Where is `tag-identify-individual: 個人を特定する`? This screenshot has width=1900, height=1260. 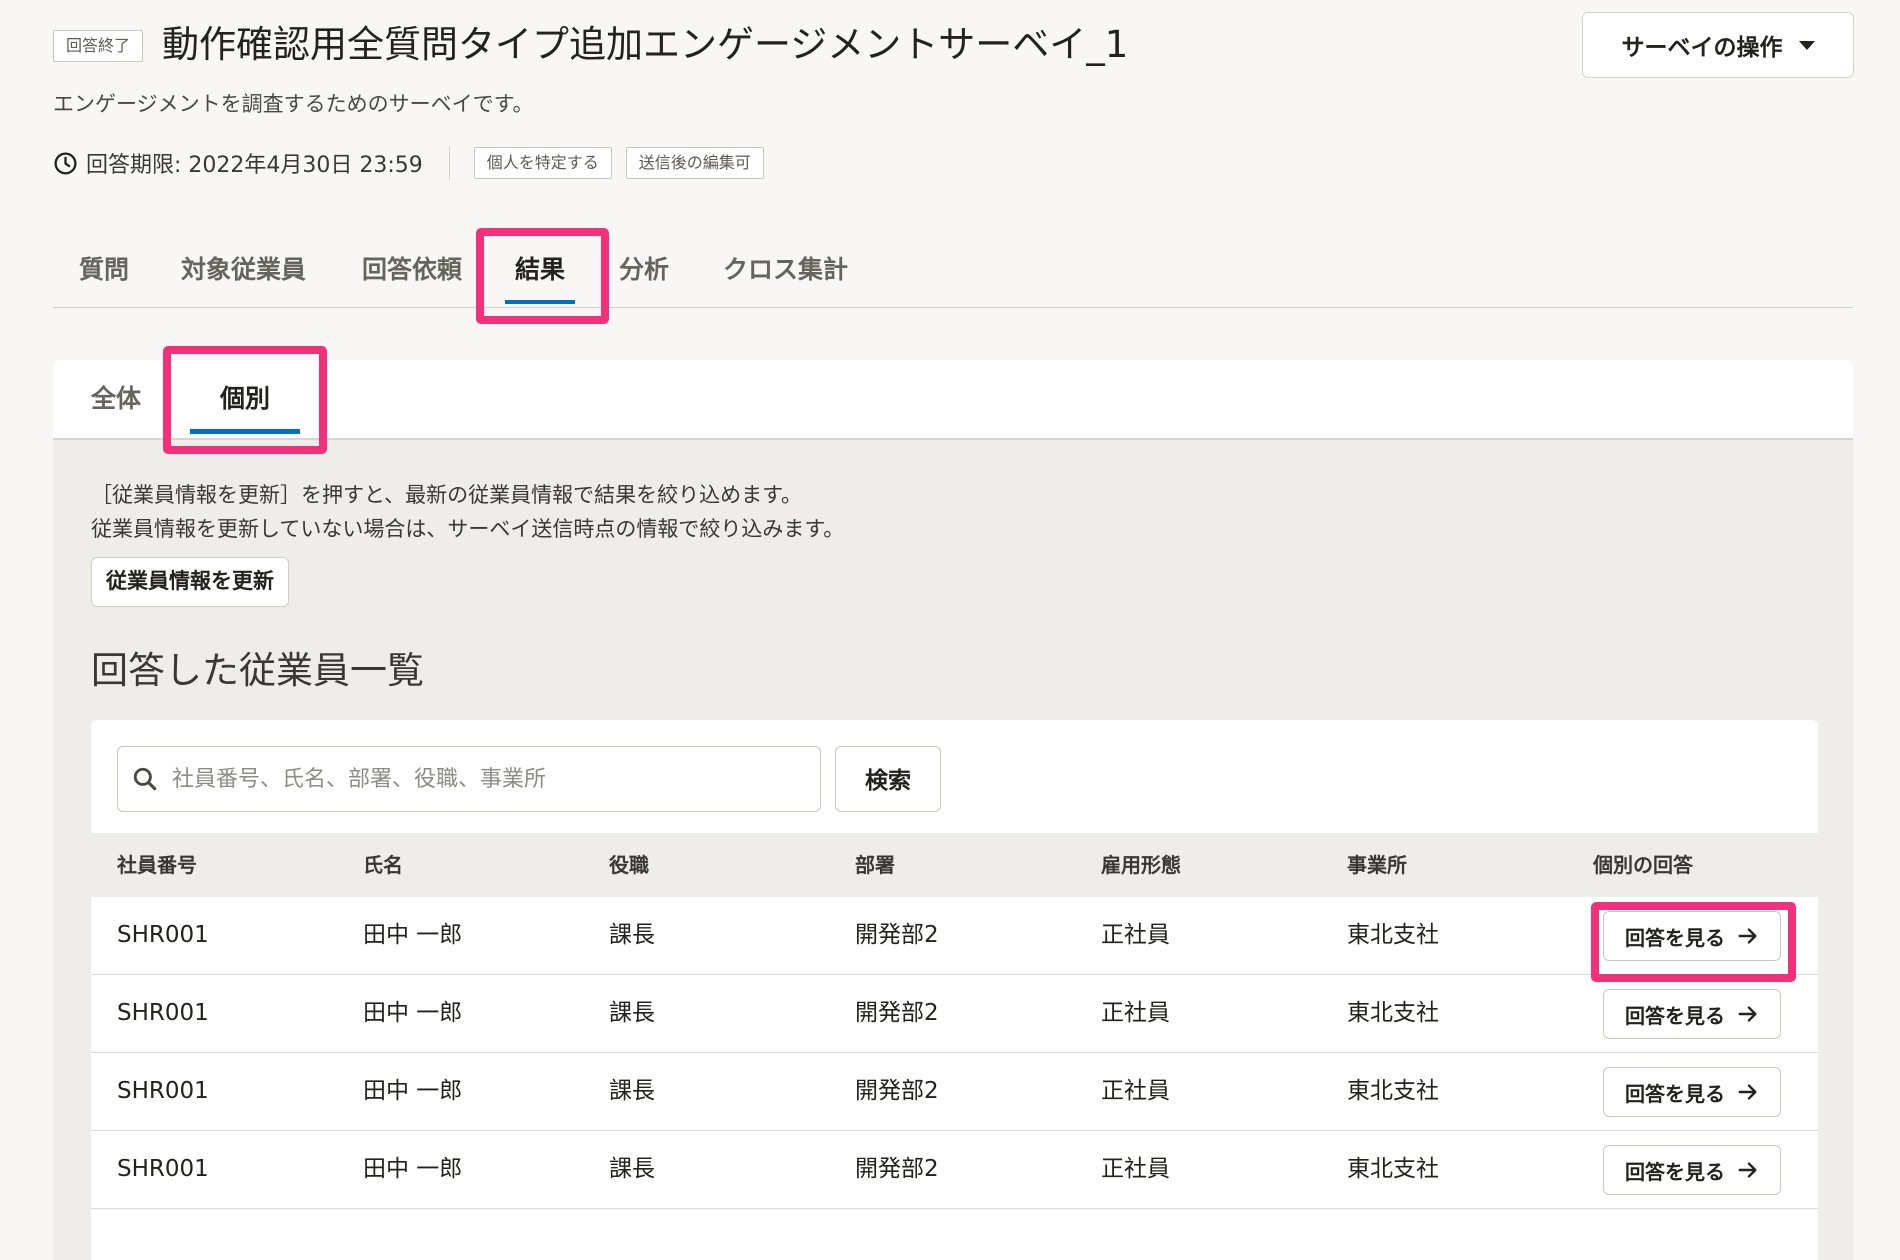
tag-identify-individual: 個人を特定する is located at coordinates (542, 163).